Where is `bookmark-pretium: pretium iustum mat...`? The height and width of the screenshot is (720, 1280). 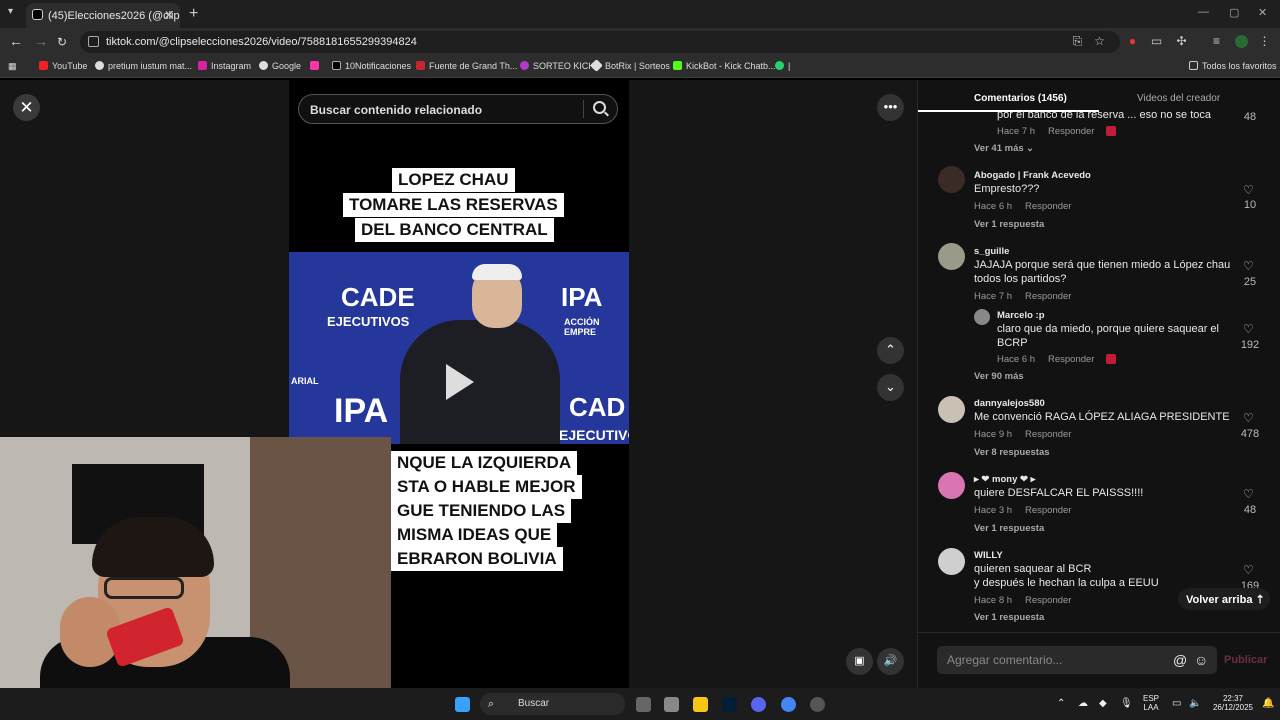 bookmark-pretium: pretium iustum mat... is located at coordinates (143, 66).